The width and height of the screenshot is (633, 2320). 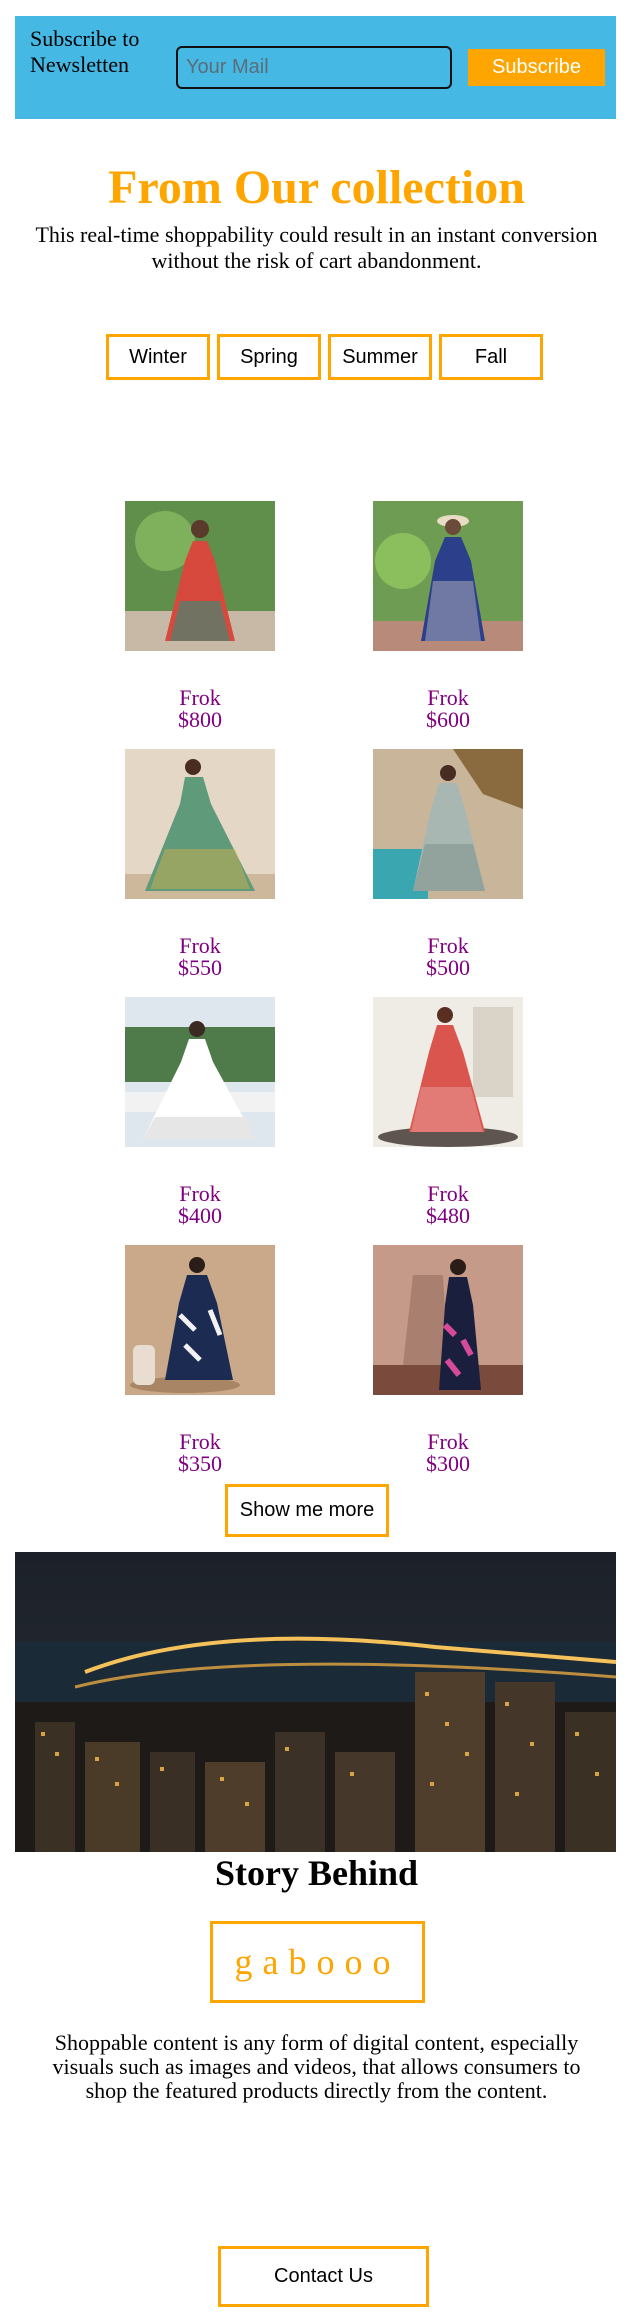 I want to click on subscribe-button: Subscribe, so click(x=536, y=67).